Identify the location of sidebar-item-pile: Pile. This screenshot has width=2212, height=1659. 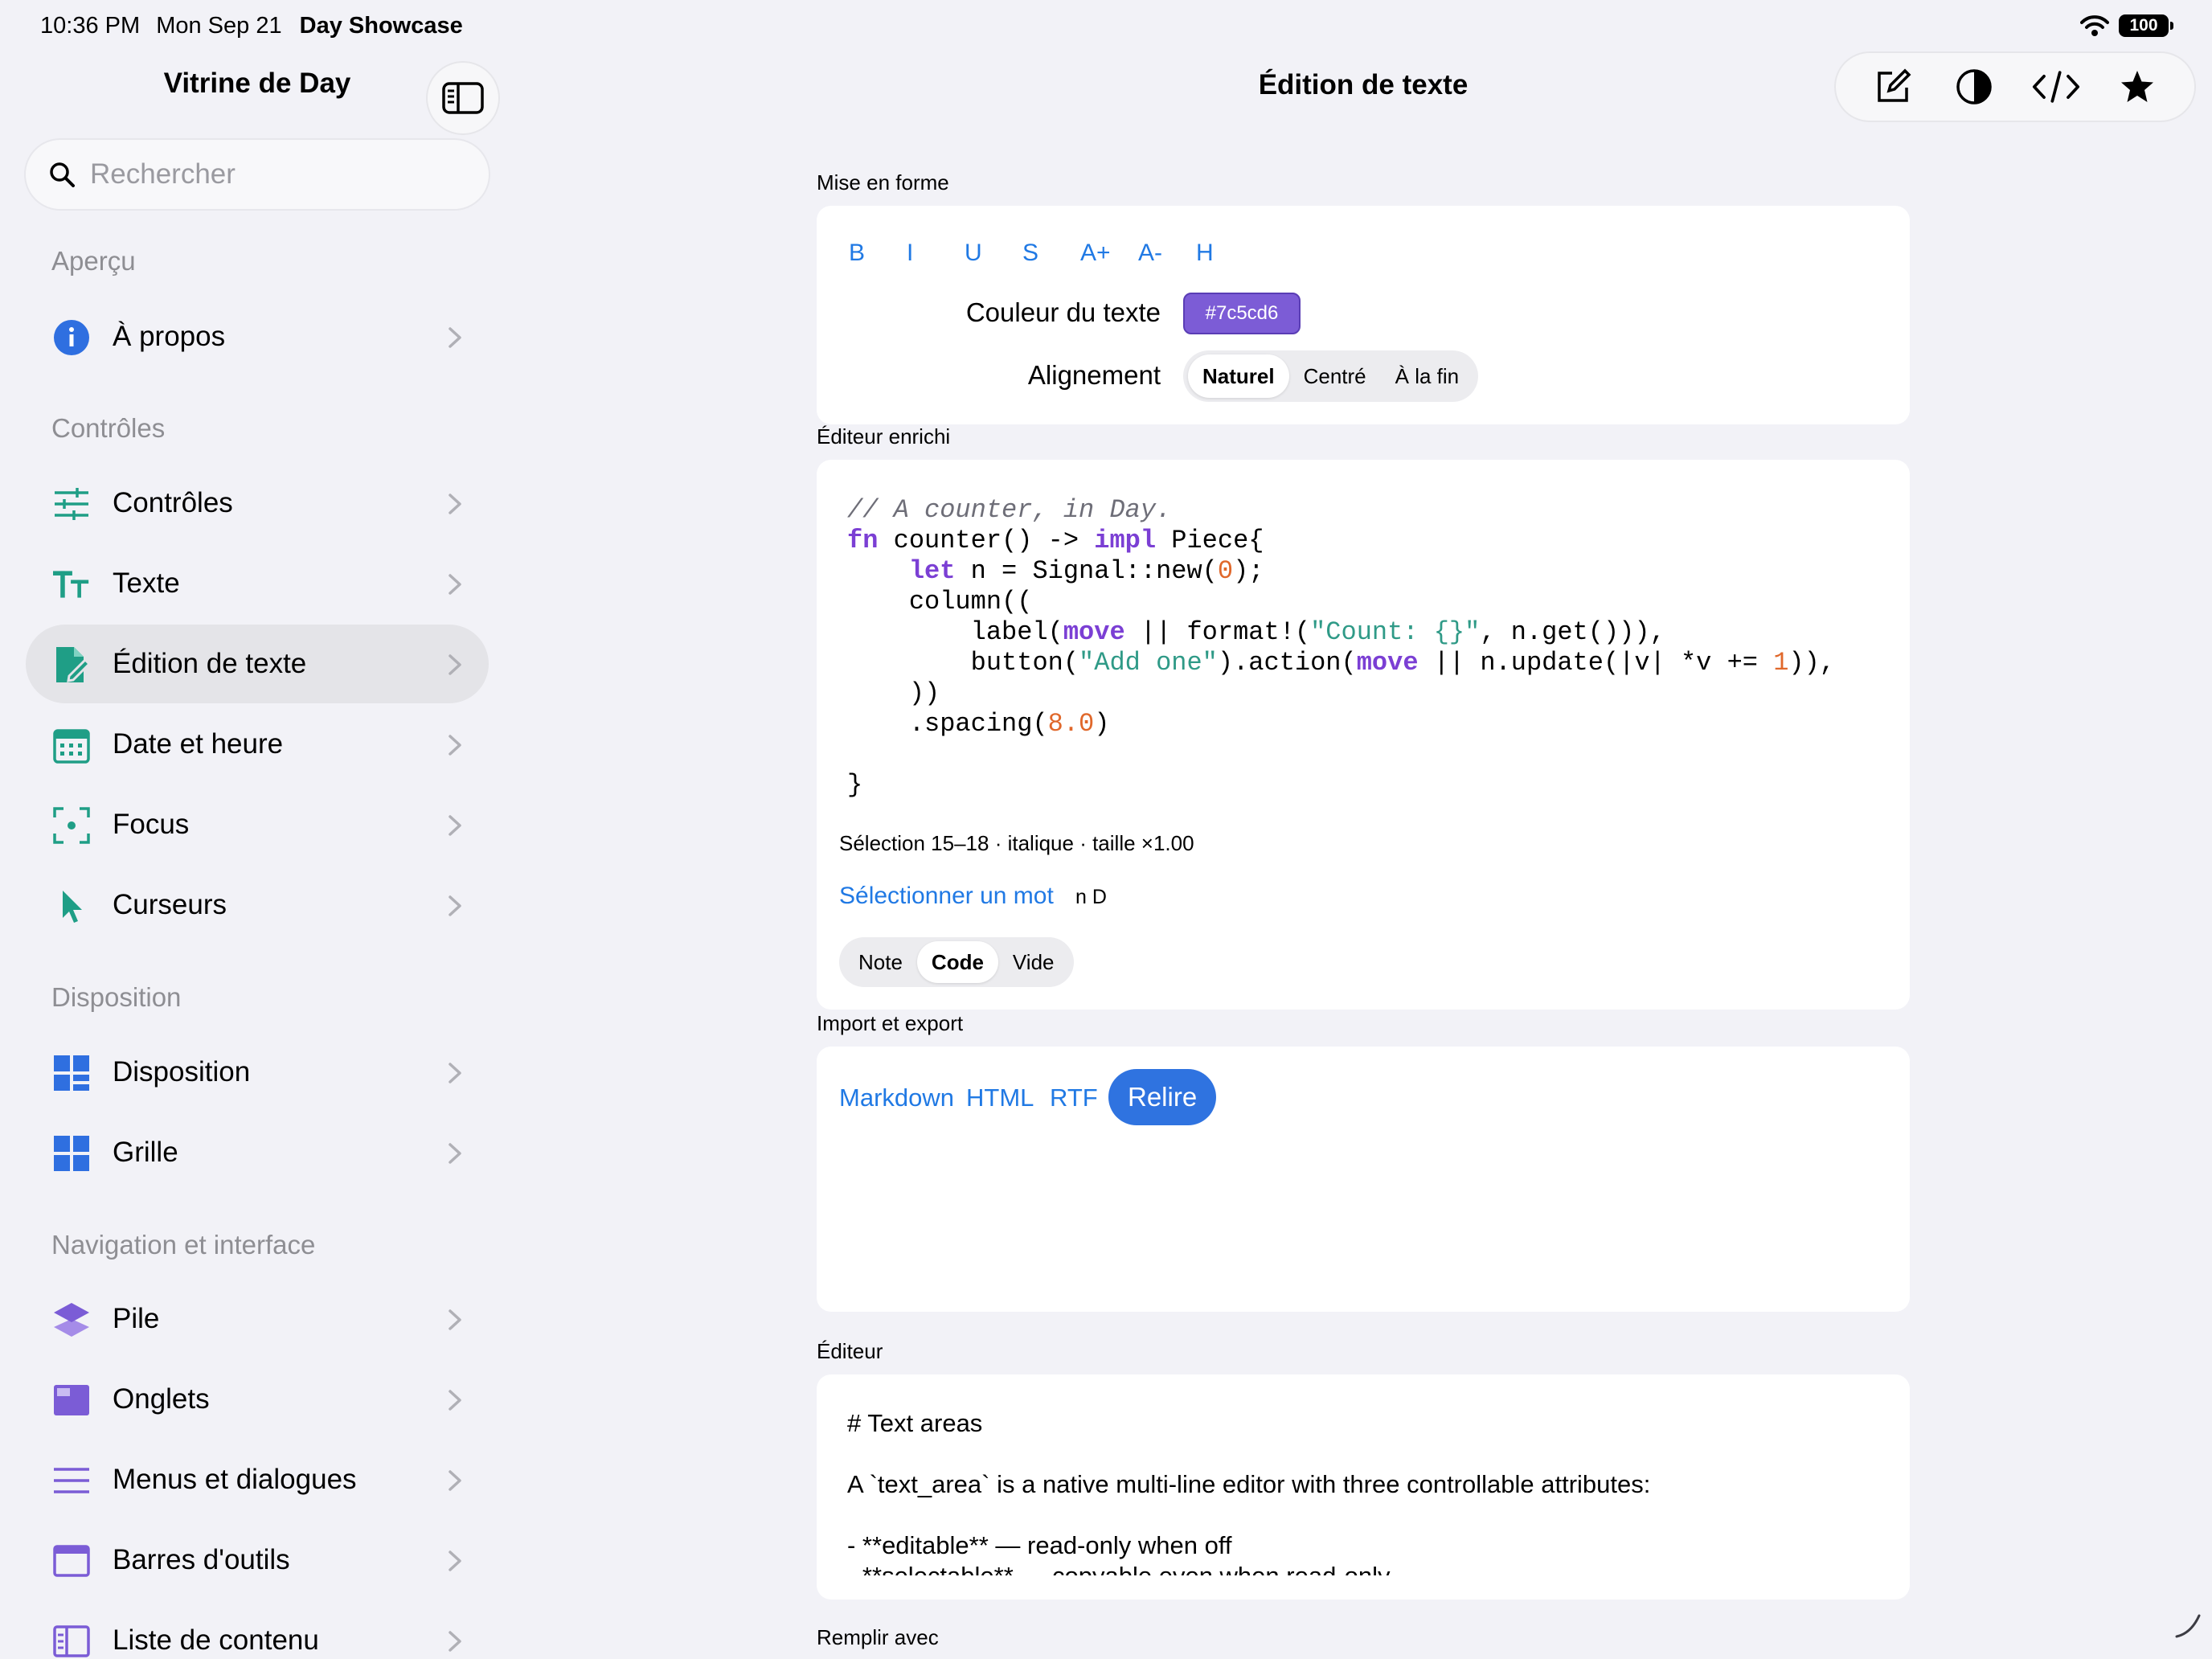
(257, 1319).